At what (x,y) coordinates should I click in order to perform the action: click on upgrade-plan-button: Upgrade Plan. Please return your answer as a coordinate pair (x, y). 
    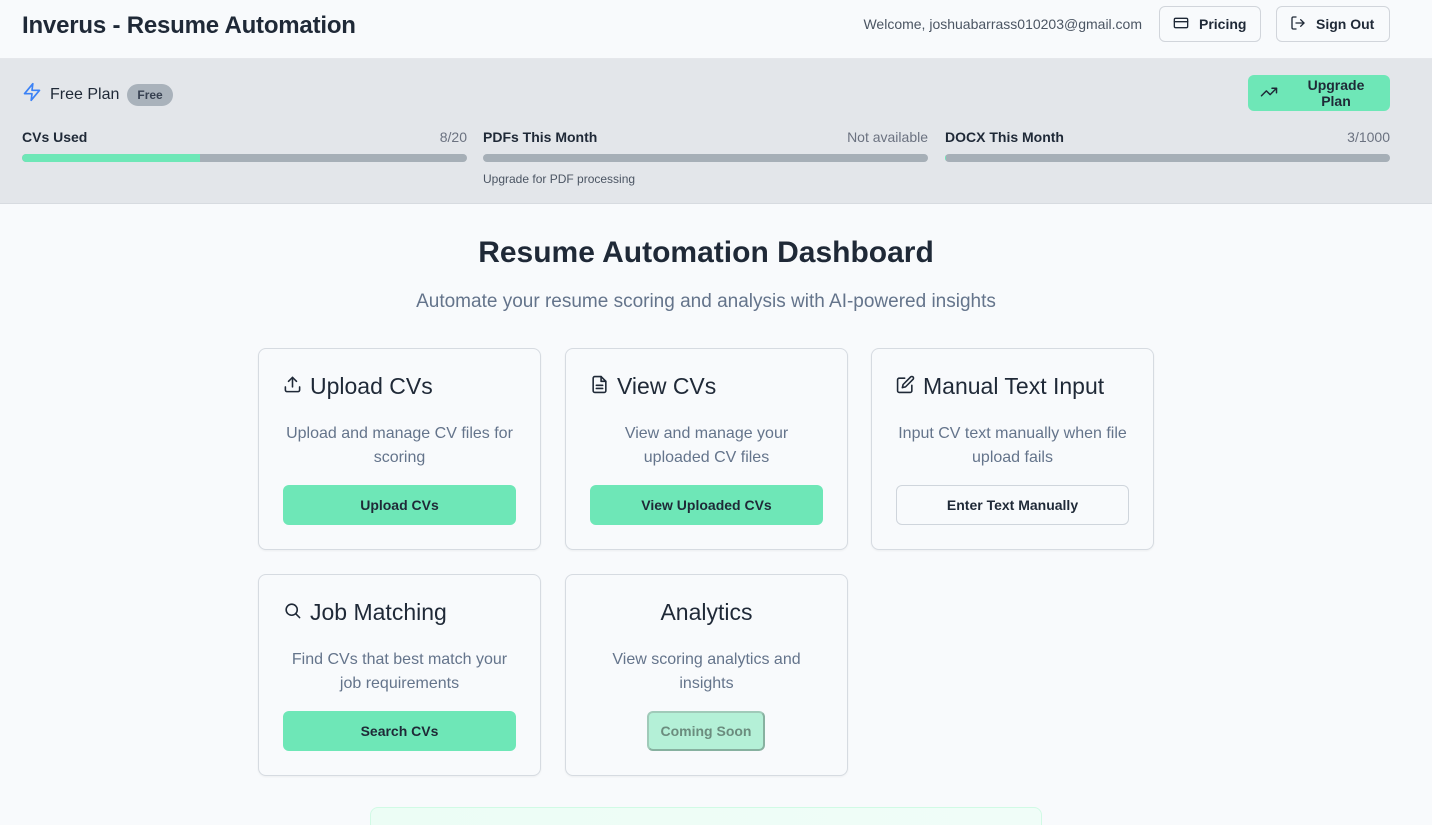
    Looking at the image, I should click on (1319, 93).